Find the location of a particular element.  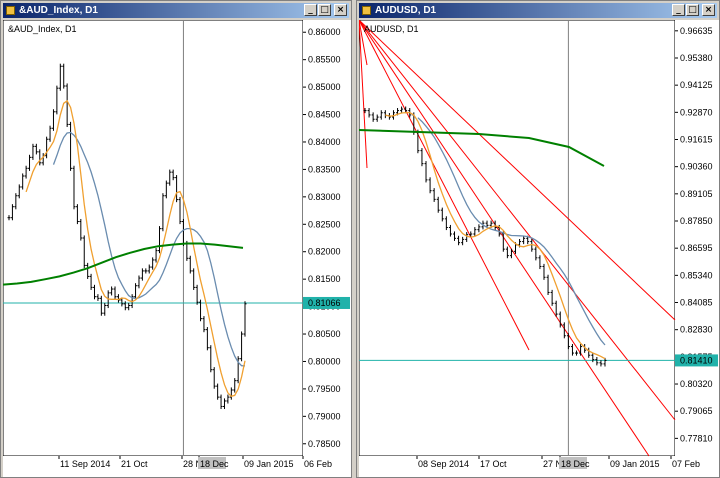

price-tick-label: 0.82000 is located at coordinates (324, 252).